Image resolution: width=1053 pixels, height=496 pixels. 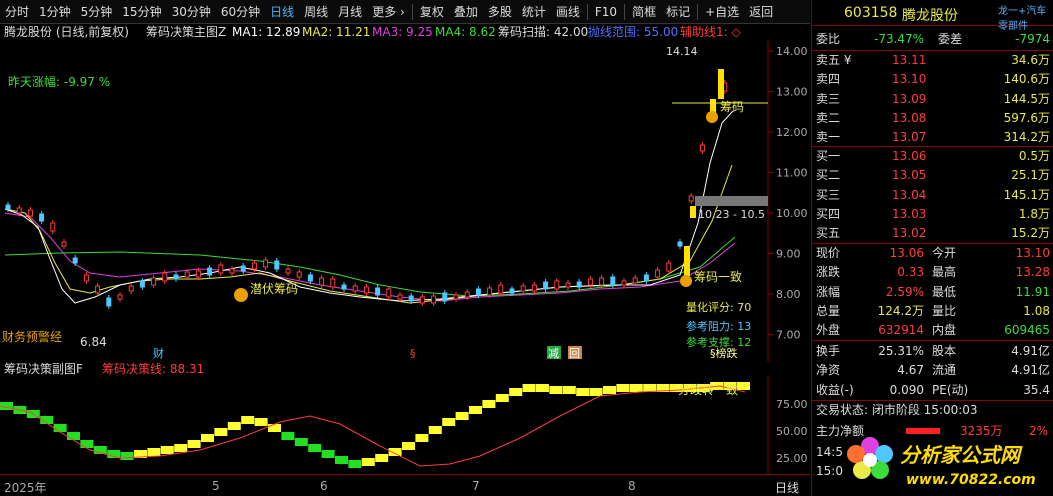 What do you see at coordinates (66, 32) in the screenshot?
I see `stock-title: 腾龙股份 (日线,前复权)` at bounding box center [66, 32].